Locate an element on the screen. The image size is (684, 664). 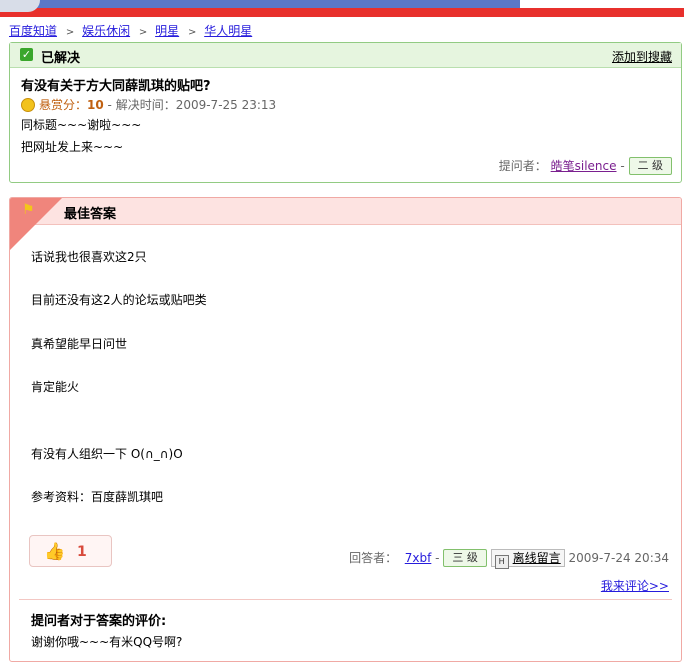
add-favorite-link: 添加到搜藏 is located at coordinates (642, 56).